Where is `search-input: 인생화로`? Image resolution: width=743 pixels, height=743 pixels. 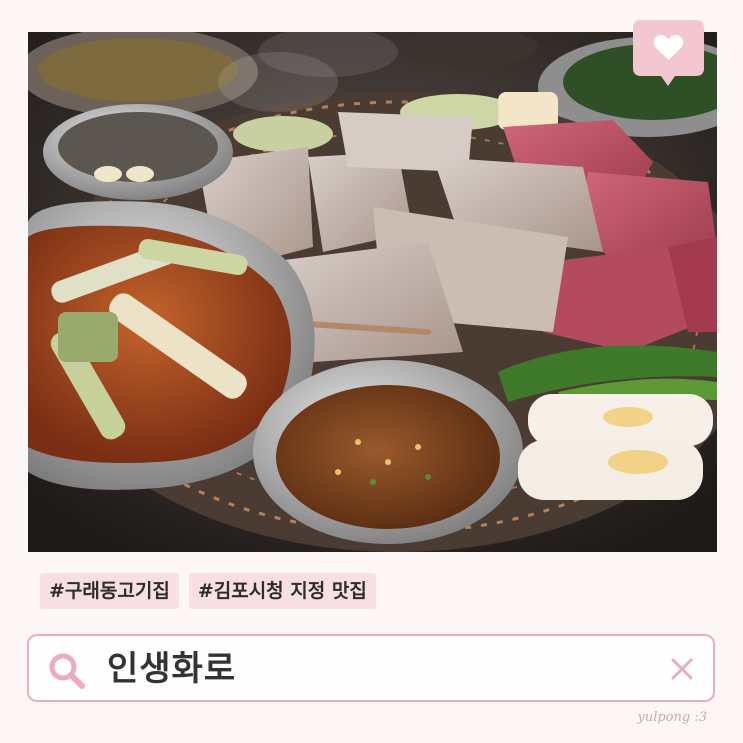 search-input: 인생화로 is located at coordinates (171, 669).